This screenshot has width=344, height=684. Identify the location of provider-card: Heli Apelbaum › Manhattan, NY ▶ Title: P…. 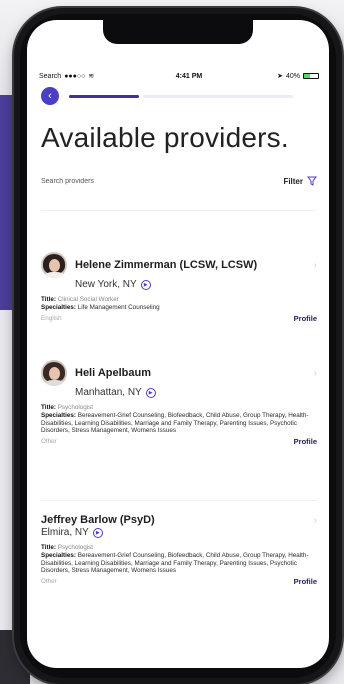
(179, 403).